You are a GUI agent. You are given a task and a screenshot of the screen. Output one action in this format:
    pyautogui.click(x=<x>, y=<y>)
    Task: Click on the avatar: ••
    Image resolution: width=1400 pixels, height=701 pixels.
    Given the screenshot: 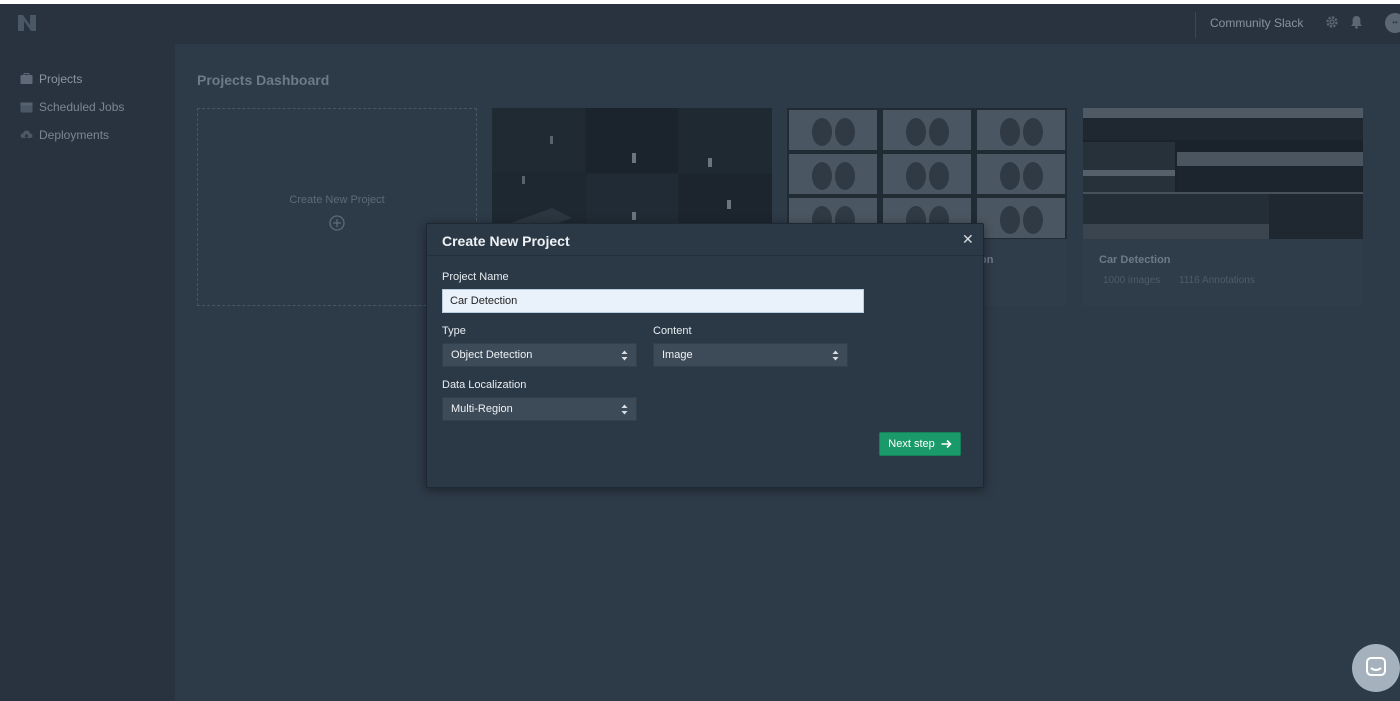 What is the action you would take?
    pyautogui.click(x=1392, y=23)
    